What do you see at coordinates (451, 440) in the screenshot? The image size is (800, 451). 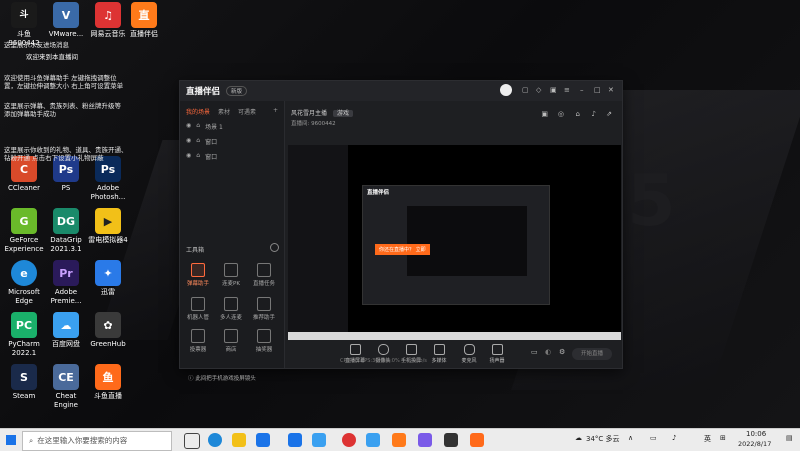 I see `terminal-taskbar-icon` at bounding box center [451, 440].